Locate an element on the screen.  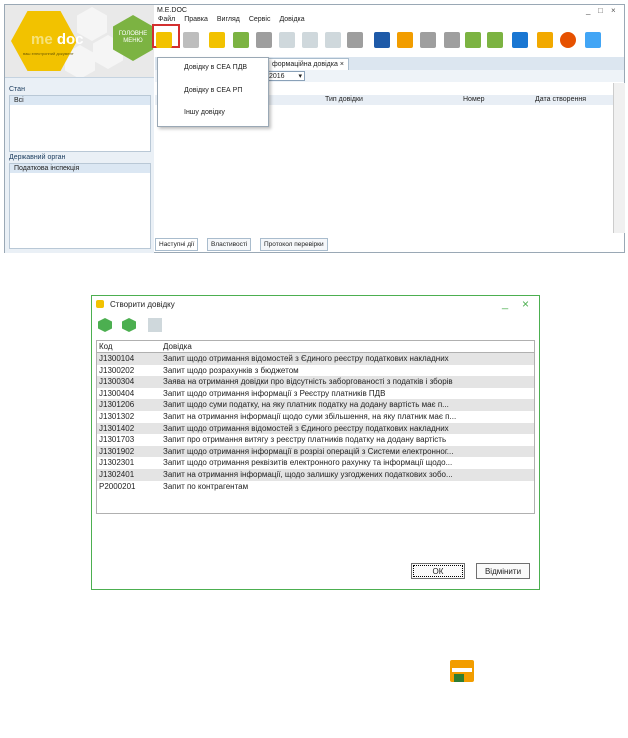
tab-properties: Властивості is located at coordinates (229, 244).